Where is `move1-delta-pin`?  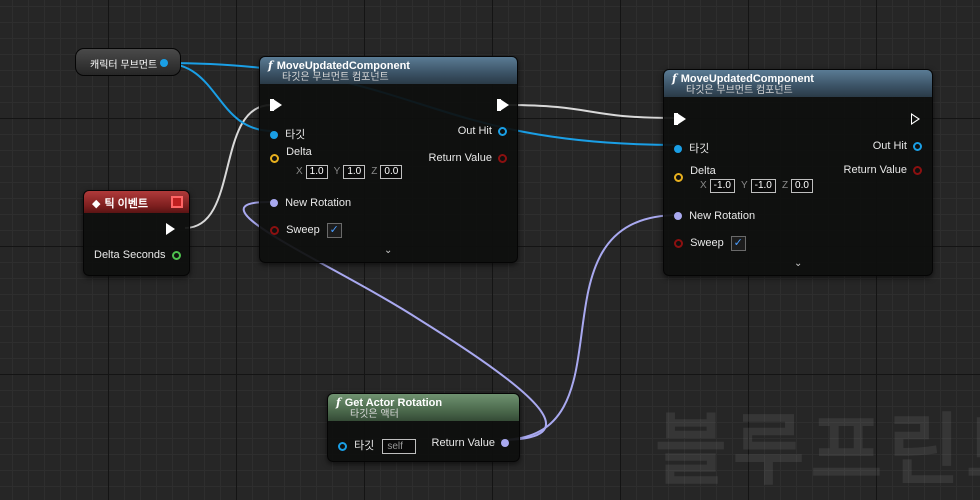 move1-delta-pin is located at coordinates (274, 158).